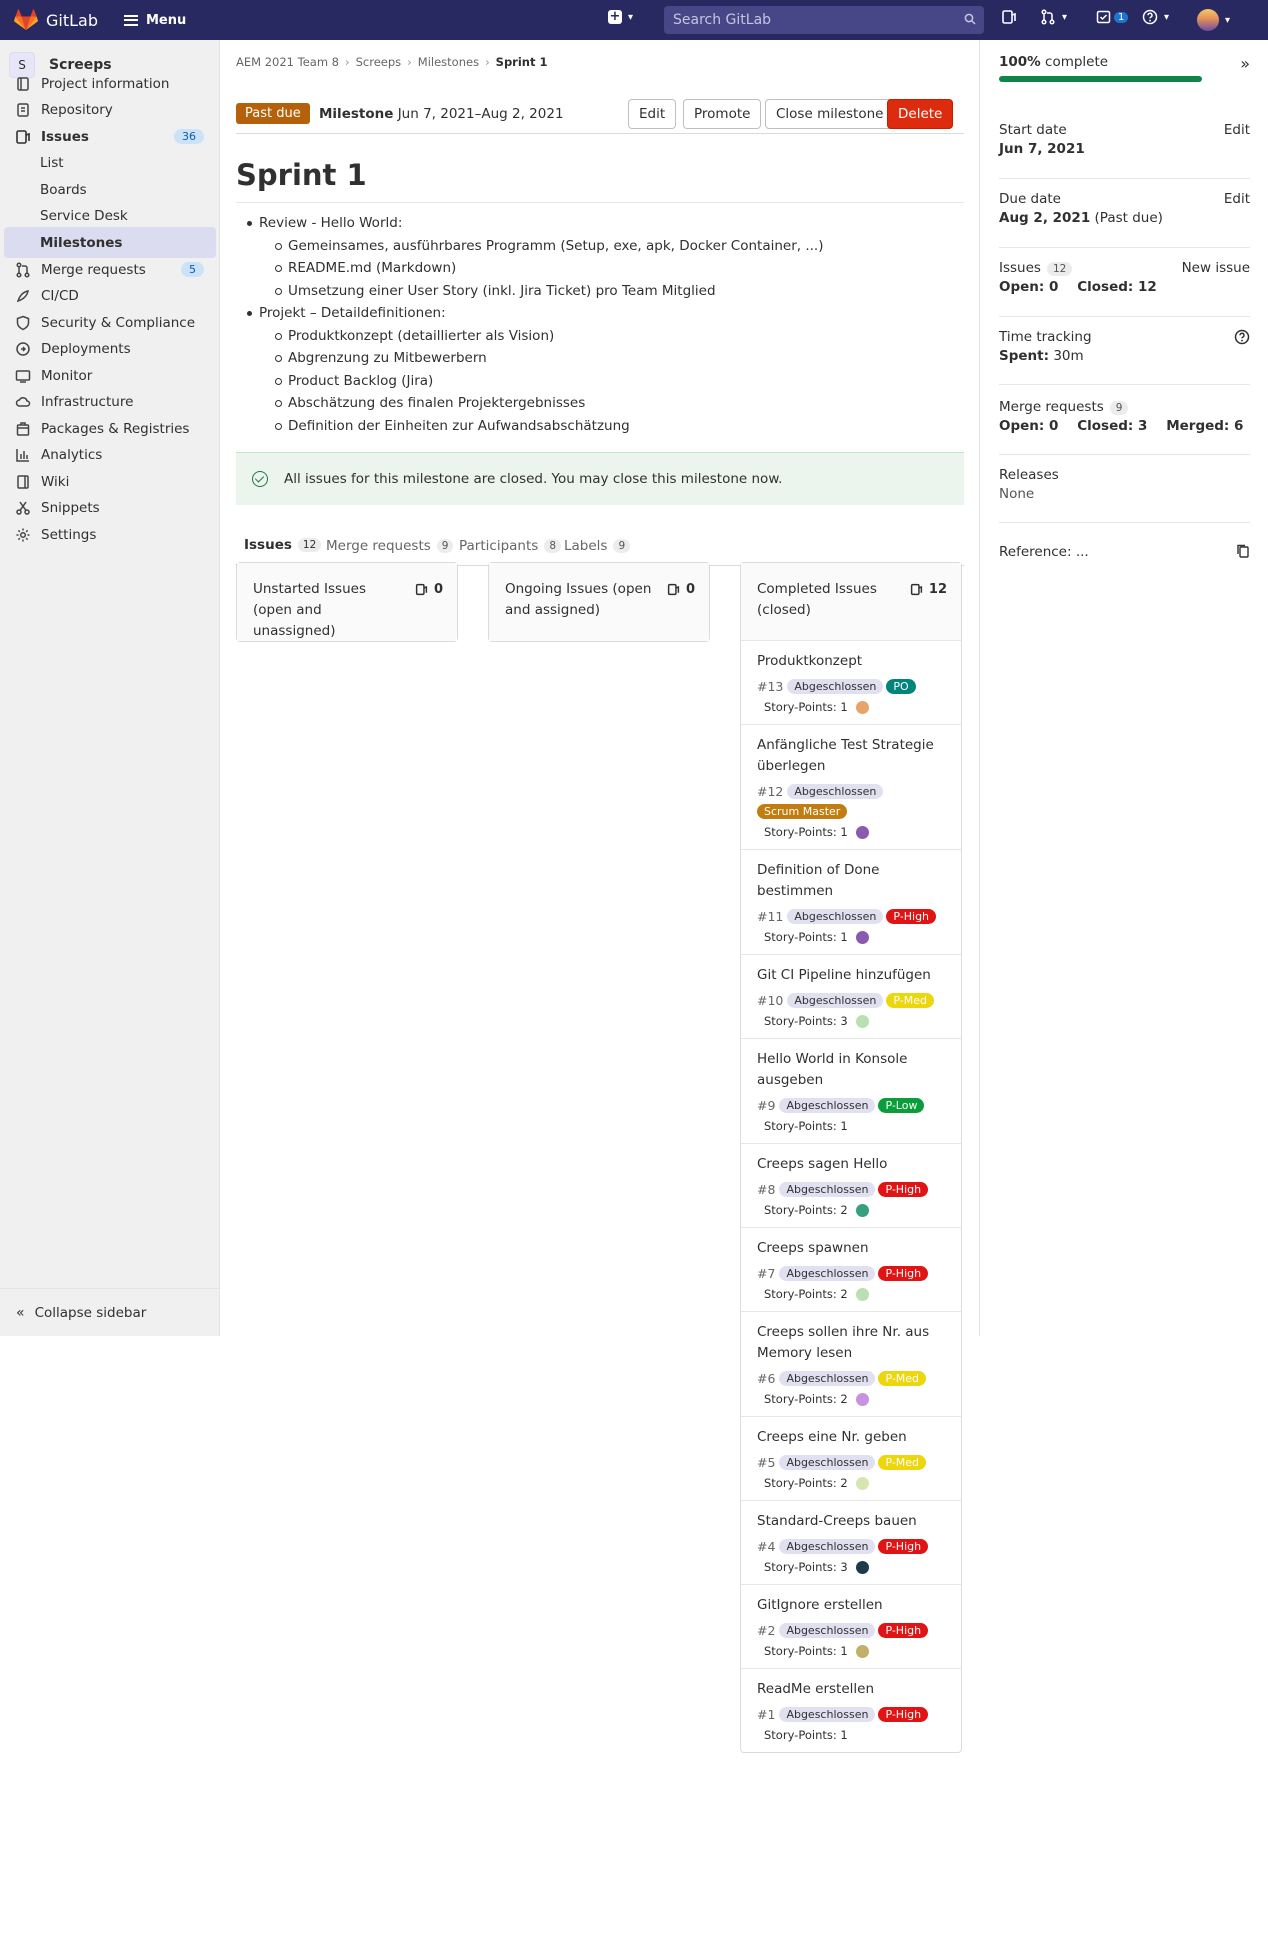  Describe the element at coordinates (851, 1164) in the screenshot. I see `issue-title-link: Creeps sagen Hello` at that location.